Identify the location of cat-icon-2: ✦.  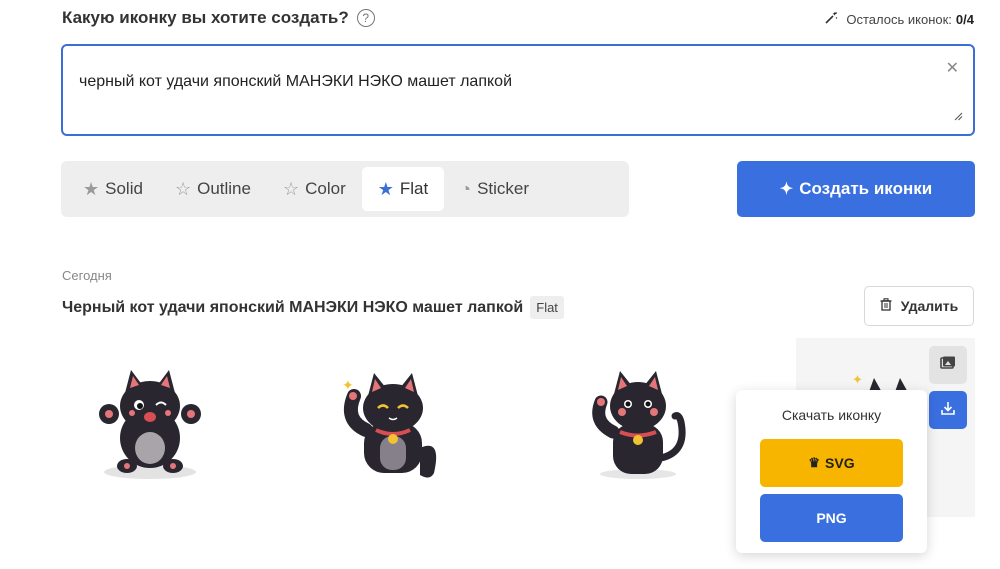
(391, 428).